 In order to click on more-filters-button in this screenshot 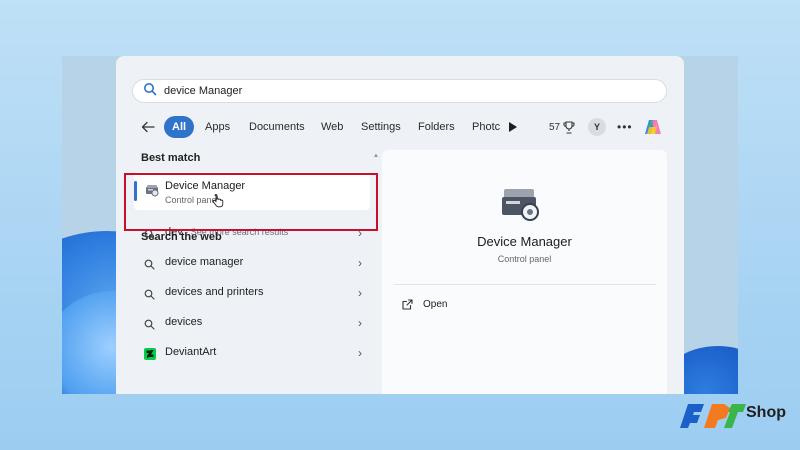, I will do `click(513, 127)`.